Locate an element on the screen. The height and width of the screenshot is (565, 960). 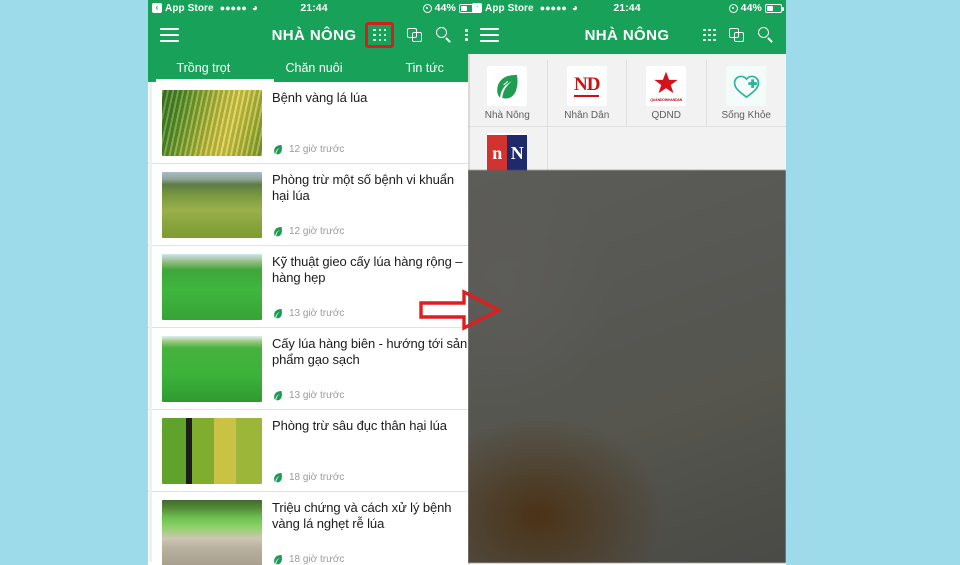
app-tile-song-khoe: Sống Khỏe is located at coordinates (747, 93).